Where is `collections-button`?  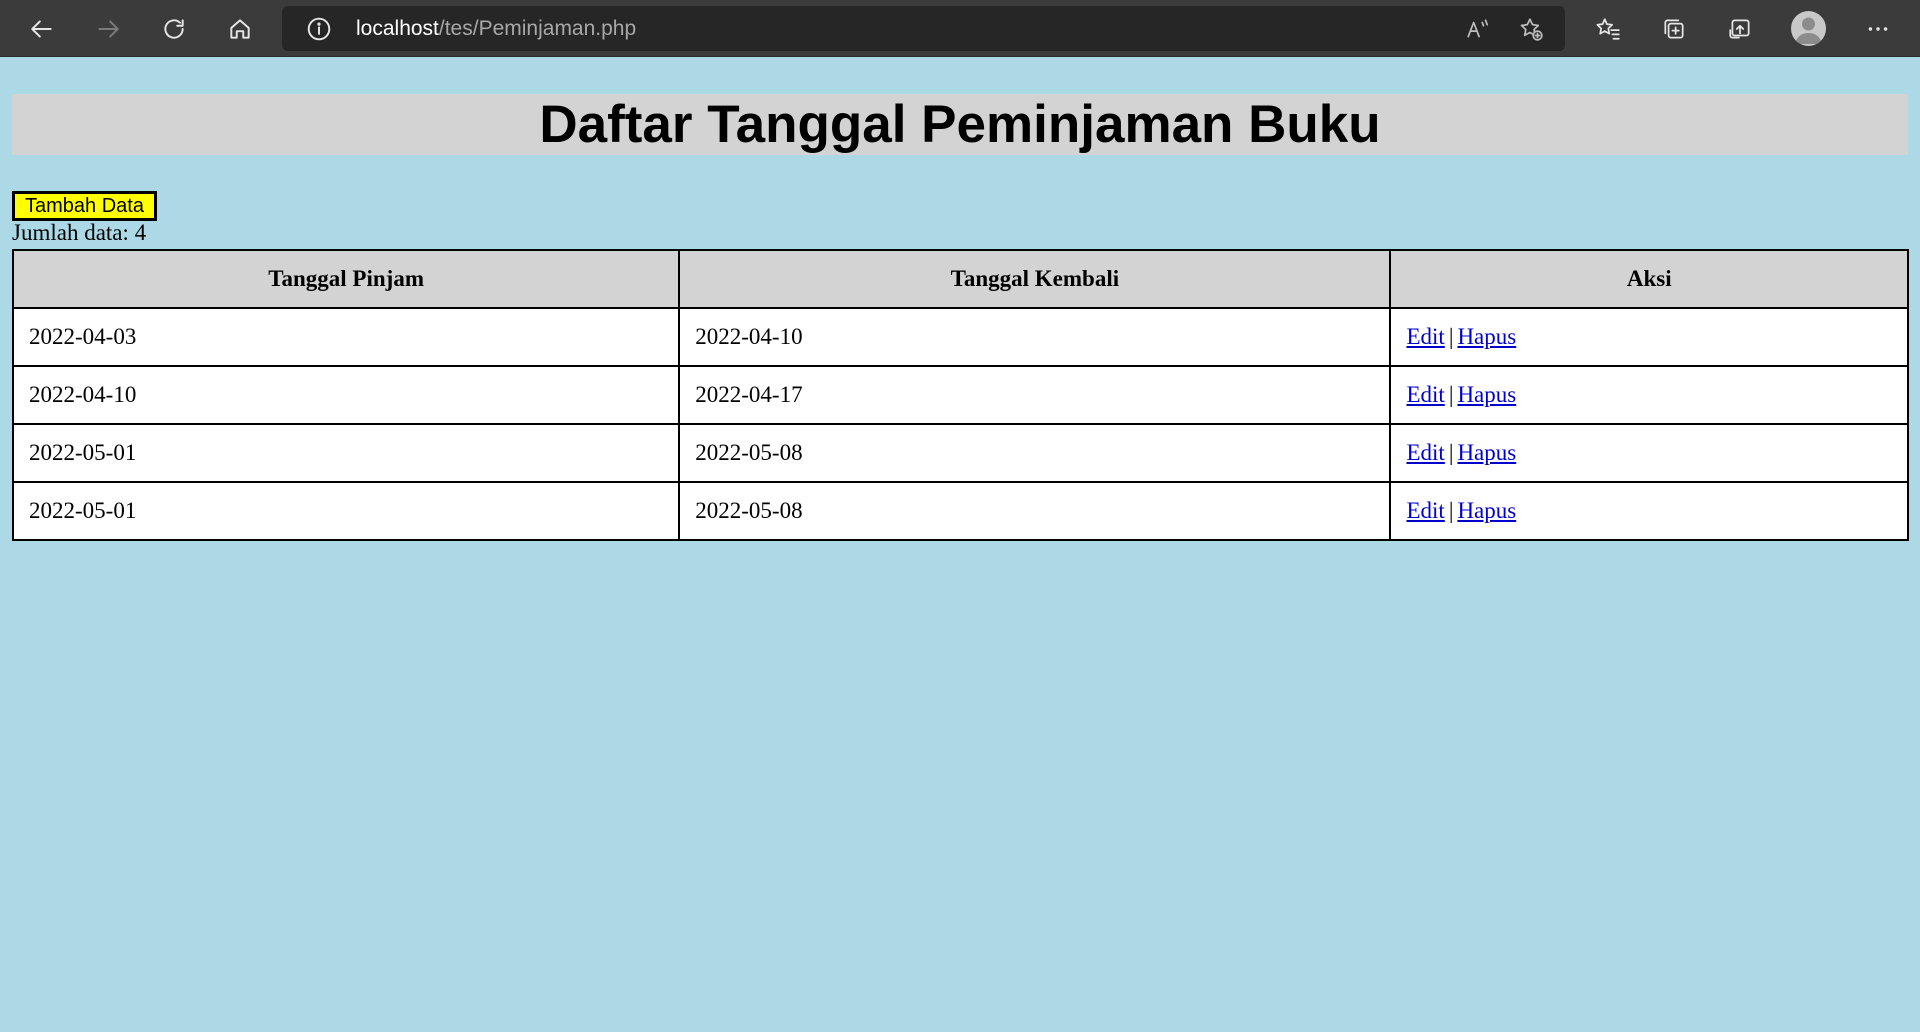 collections-button is located at coordinates (1674, 29).